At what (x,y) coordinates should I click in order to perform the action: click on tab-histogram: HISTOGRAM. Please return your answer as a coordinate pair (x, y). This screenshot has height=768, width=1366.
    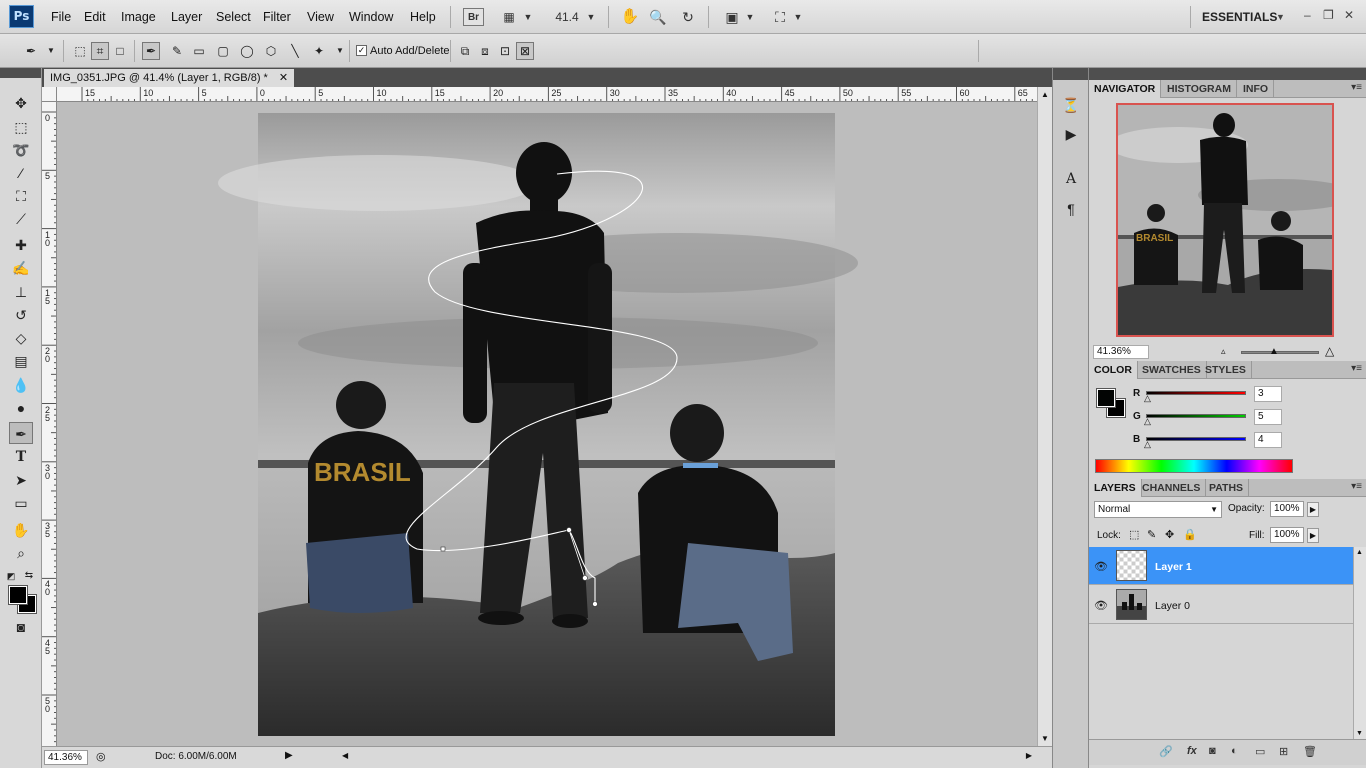
    Looking at the image, I should click on (1199, 89).